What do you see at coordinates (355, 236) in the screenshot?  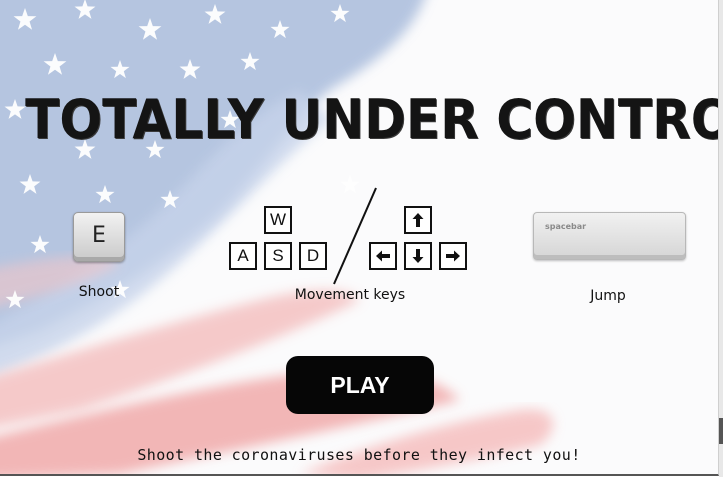 I see `slash-divider` at bounding box center [355, 236].